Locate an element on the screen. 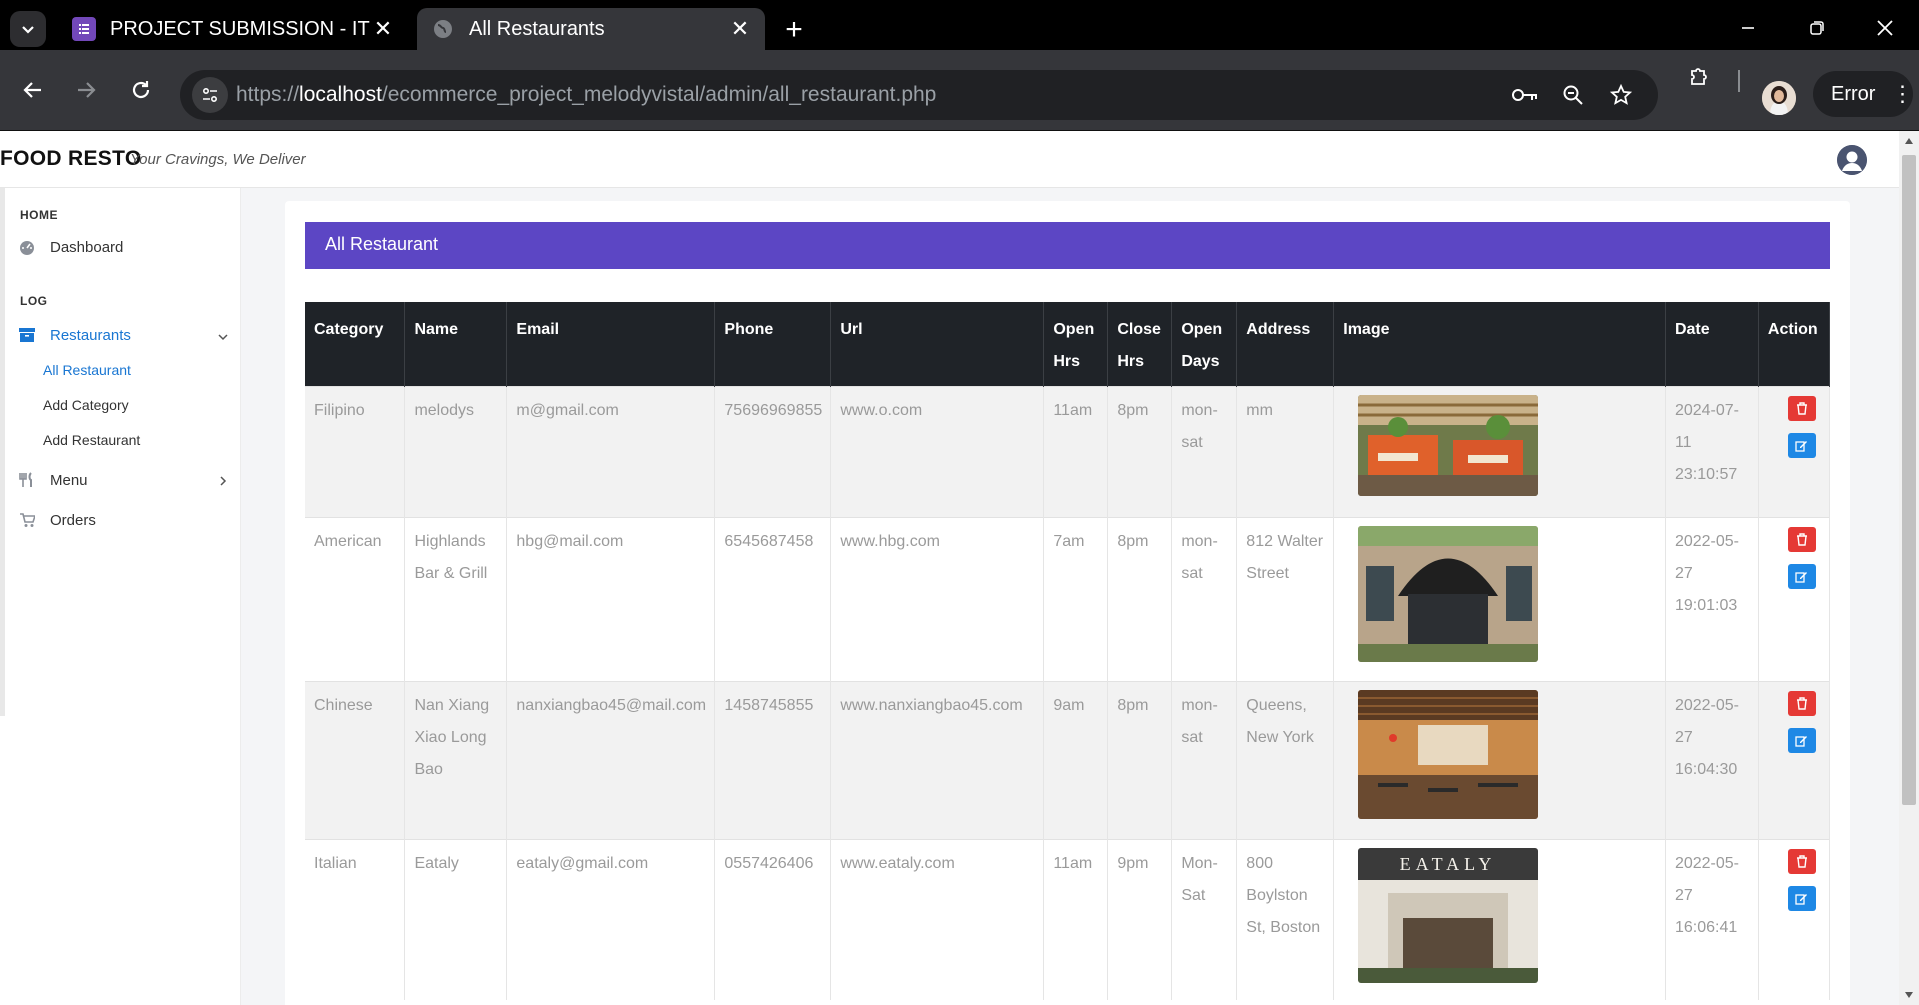 The image size is (1919, 1005). sidebar-item-restaurants: Restaurants is located at coordinates (74, 335).